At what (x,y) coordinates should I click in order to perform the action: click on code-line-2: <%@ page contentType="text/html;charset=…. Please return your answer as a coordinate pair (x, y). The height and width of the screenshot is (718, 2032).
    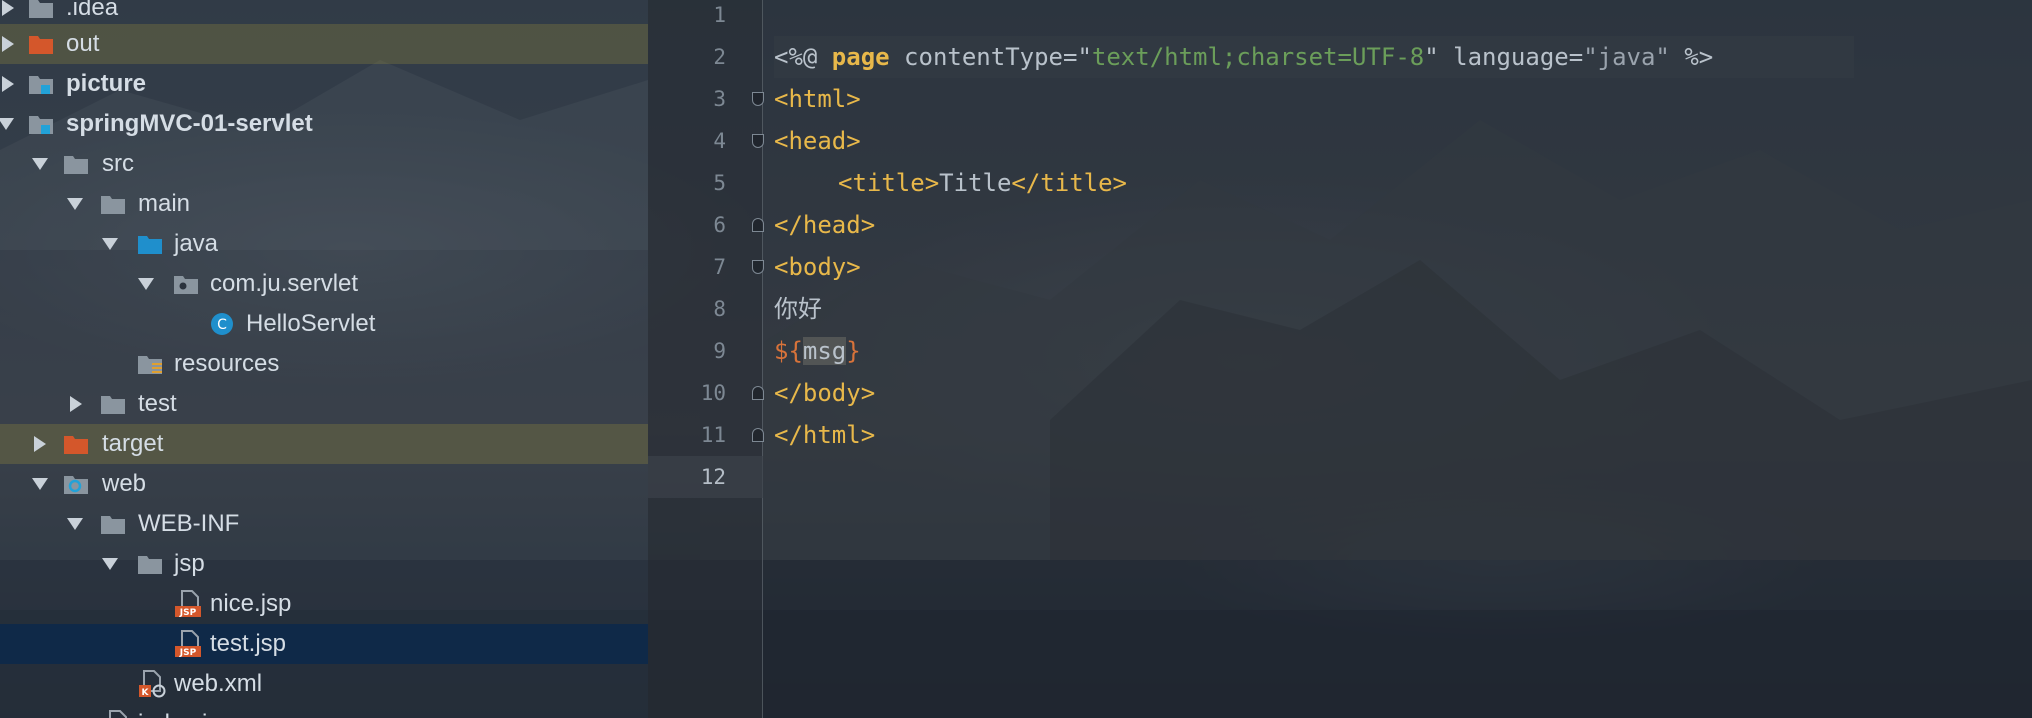
    Looking at the image, I should click on (1243, 57).